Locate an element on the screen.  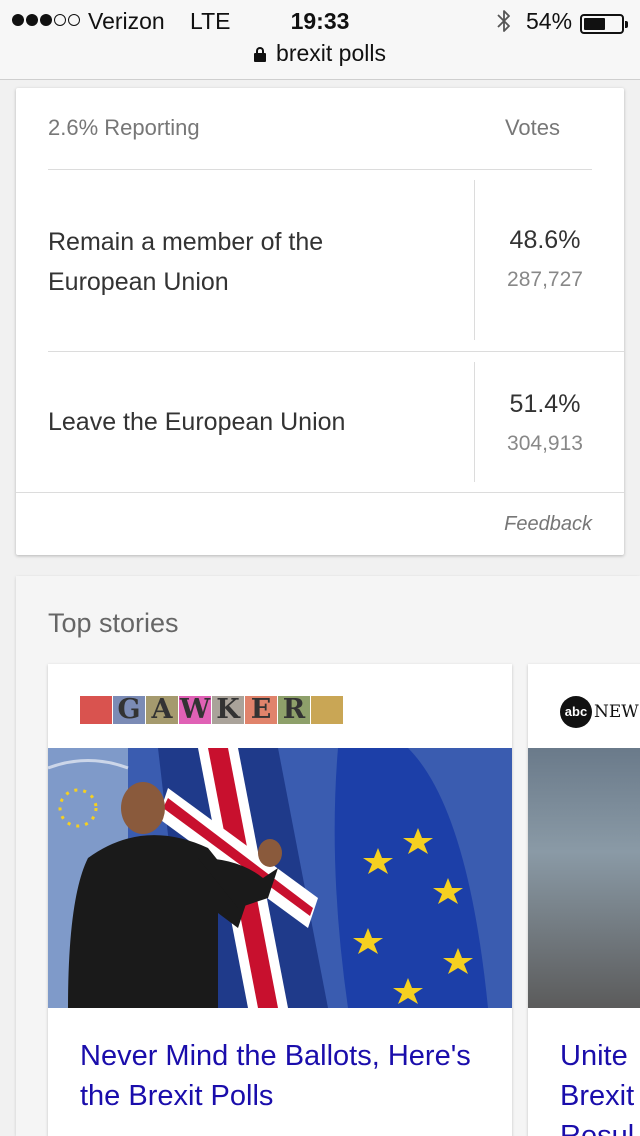
result-row-leave: Leave the European Union 51.4% 304,913 is located at coordinates (320, 422).